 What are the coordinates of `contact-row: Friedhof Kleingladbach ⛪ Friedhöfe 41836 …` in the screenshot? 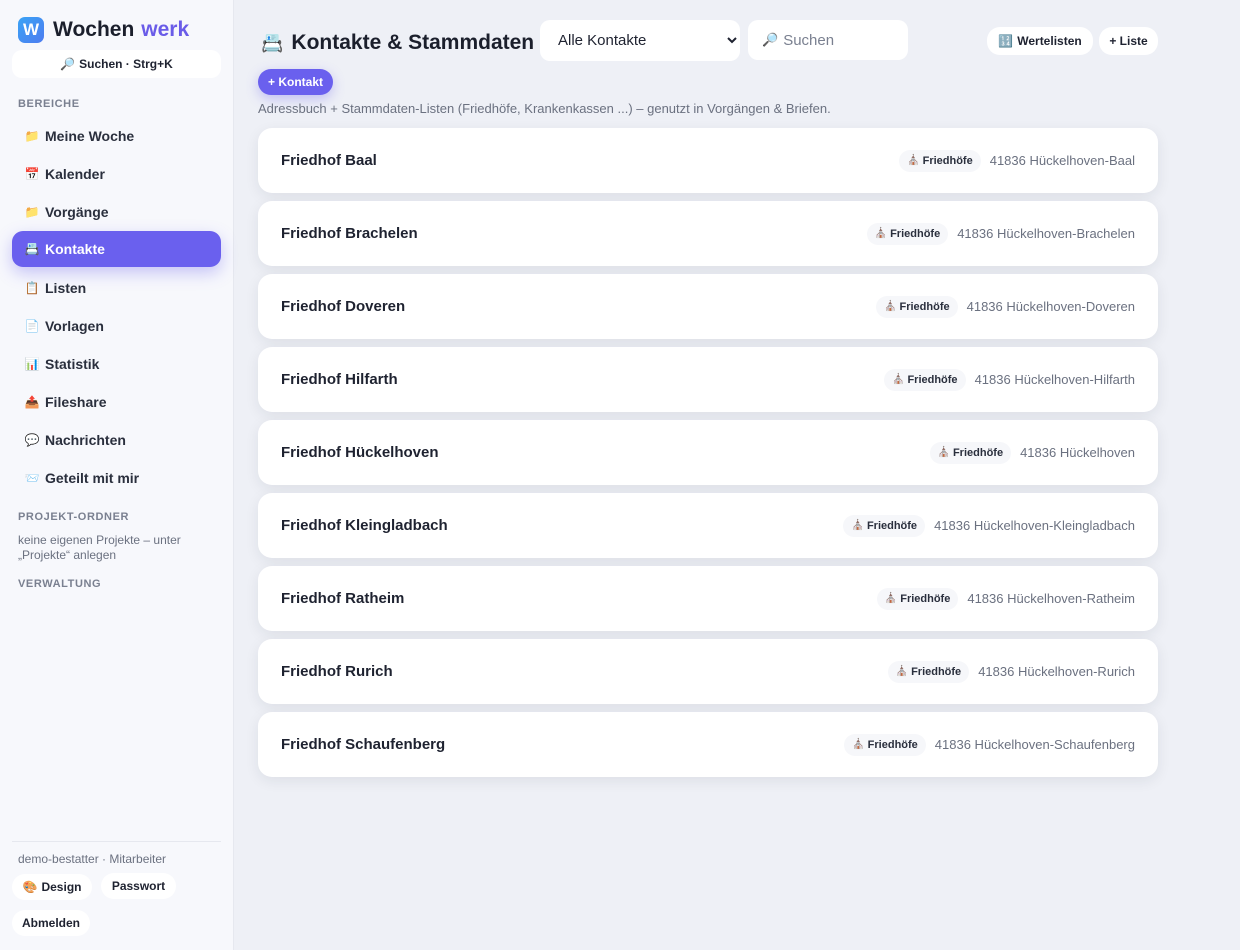 It's located at (708, 525).